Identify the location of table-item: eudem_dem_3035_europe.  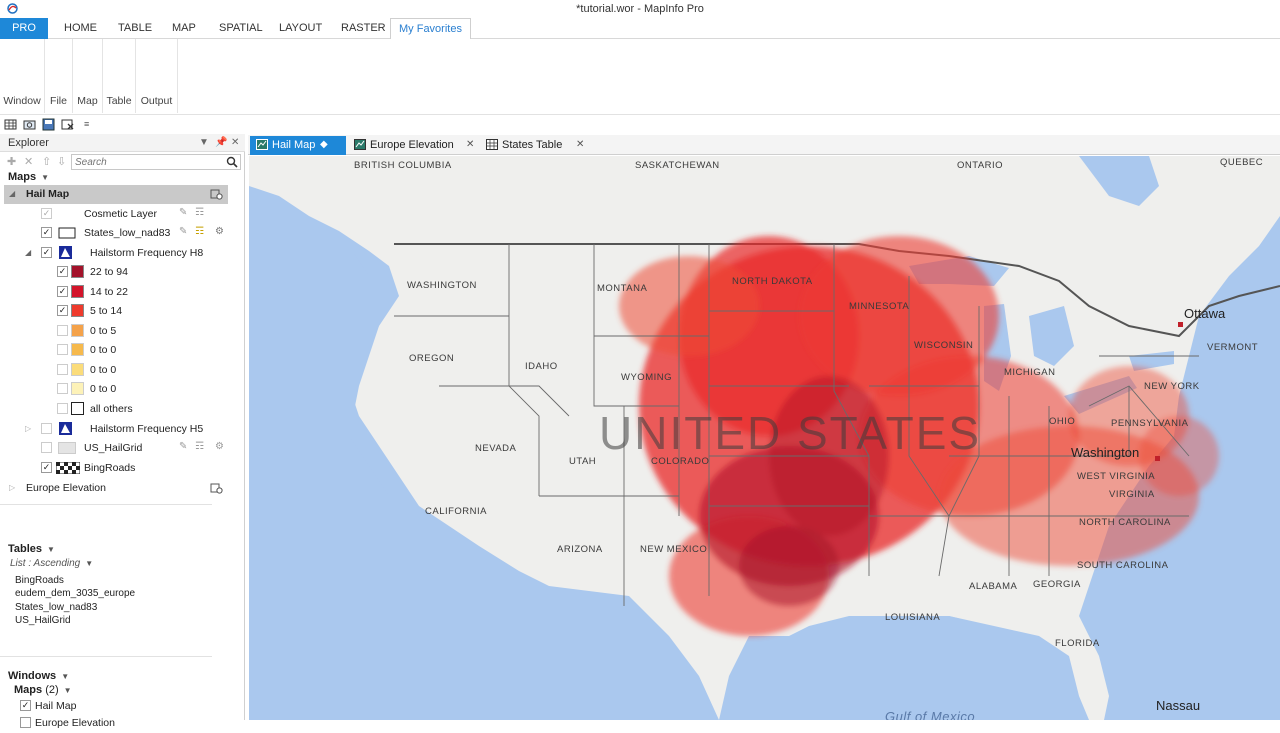
(75, 593).